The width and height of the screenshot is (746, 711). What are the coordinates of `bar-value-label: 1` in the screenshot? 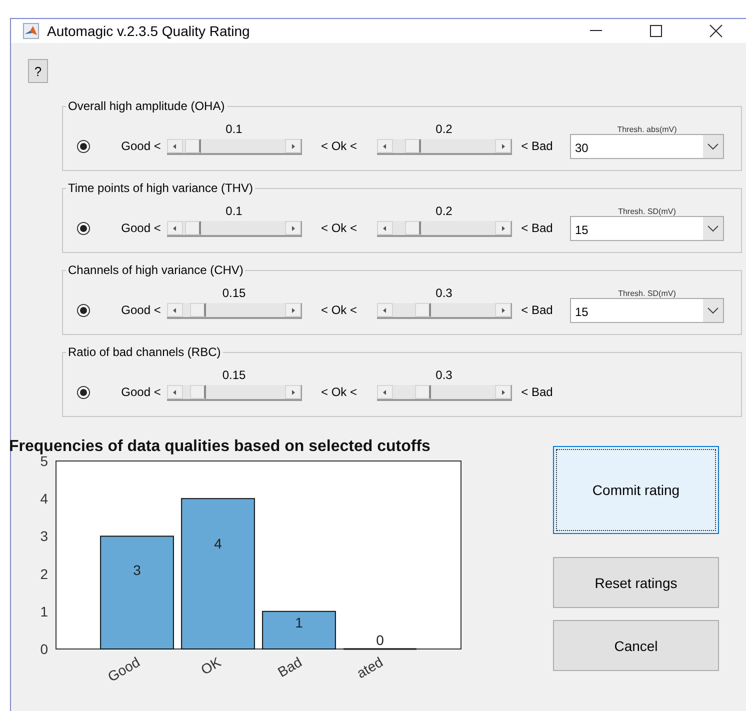 It's located at (299, 622).